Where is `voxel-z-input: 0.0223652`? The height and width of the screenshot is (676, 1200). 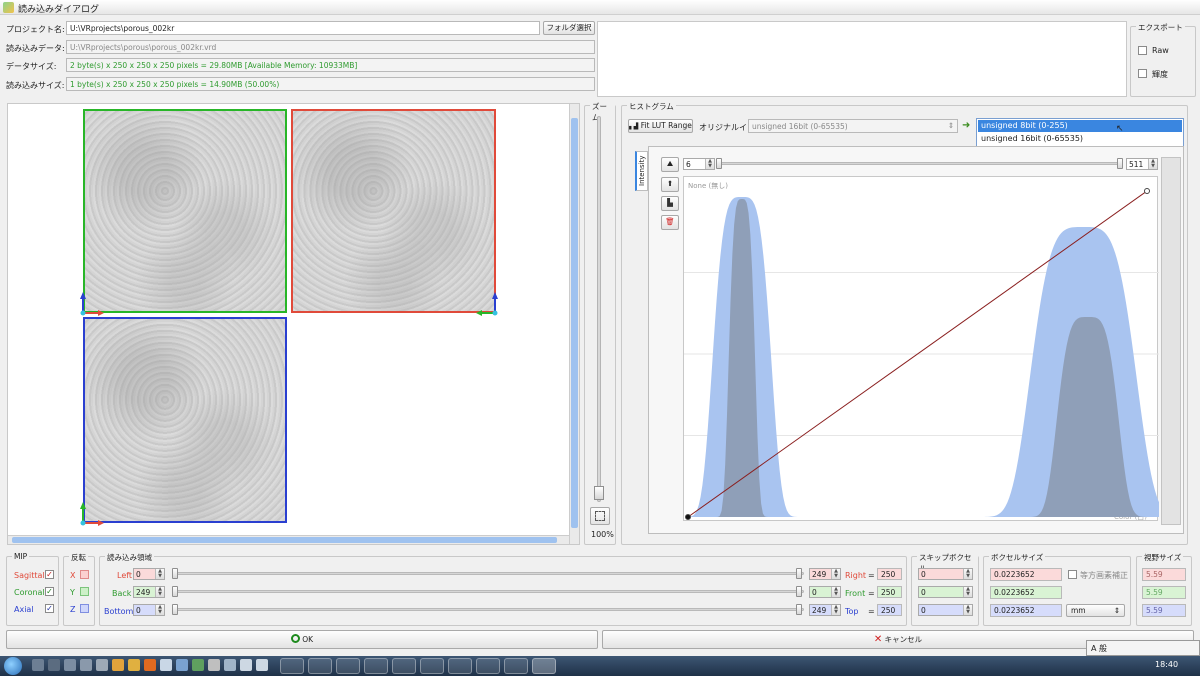
voxel-z-input: 0.0223652 is located at coordinates (1026, 610).